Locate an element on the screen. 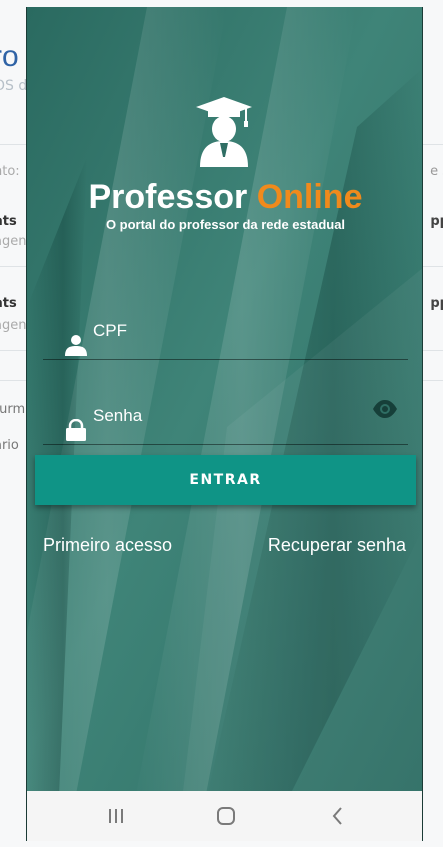  password-field is located at coordinates (225, 420).